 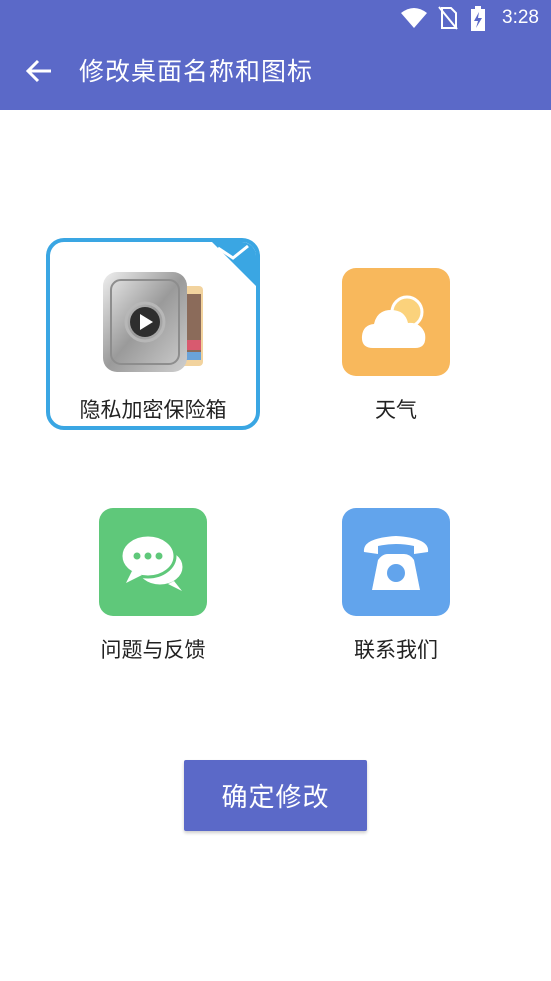 What do you see at coordinates (153, 410) in the screenshot?
I see `option-label: 隐私加密保险箱` at bounding box center [153, 410].